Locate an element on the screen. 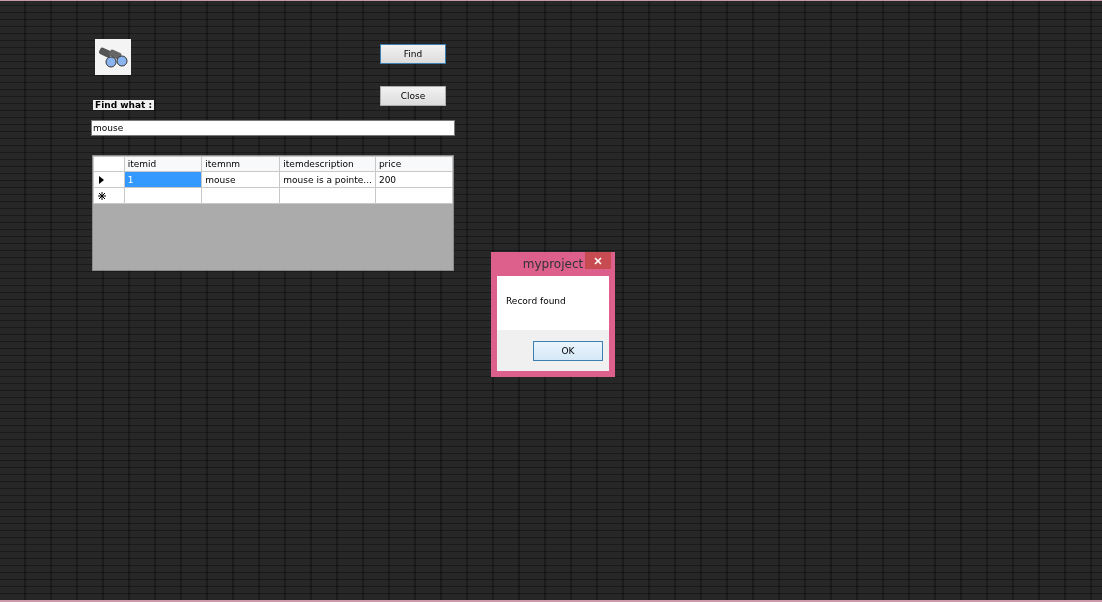 This screenshot has height=602, width=1102. column-header: price is located at coordinates (414, 164).